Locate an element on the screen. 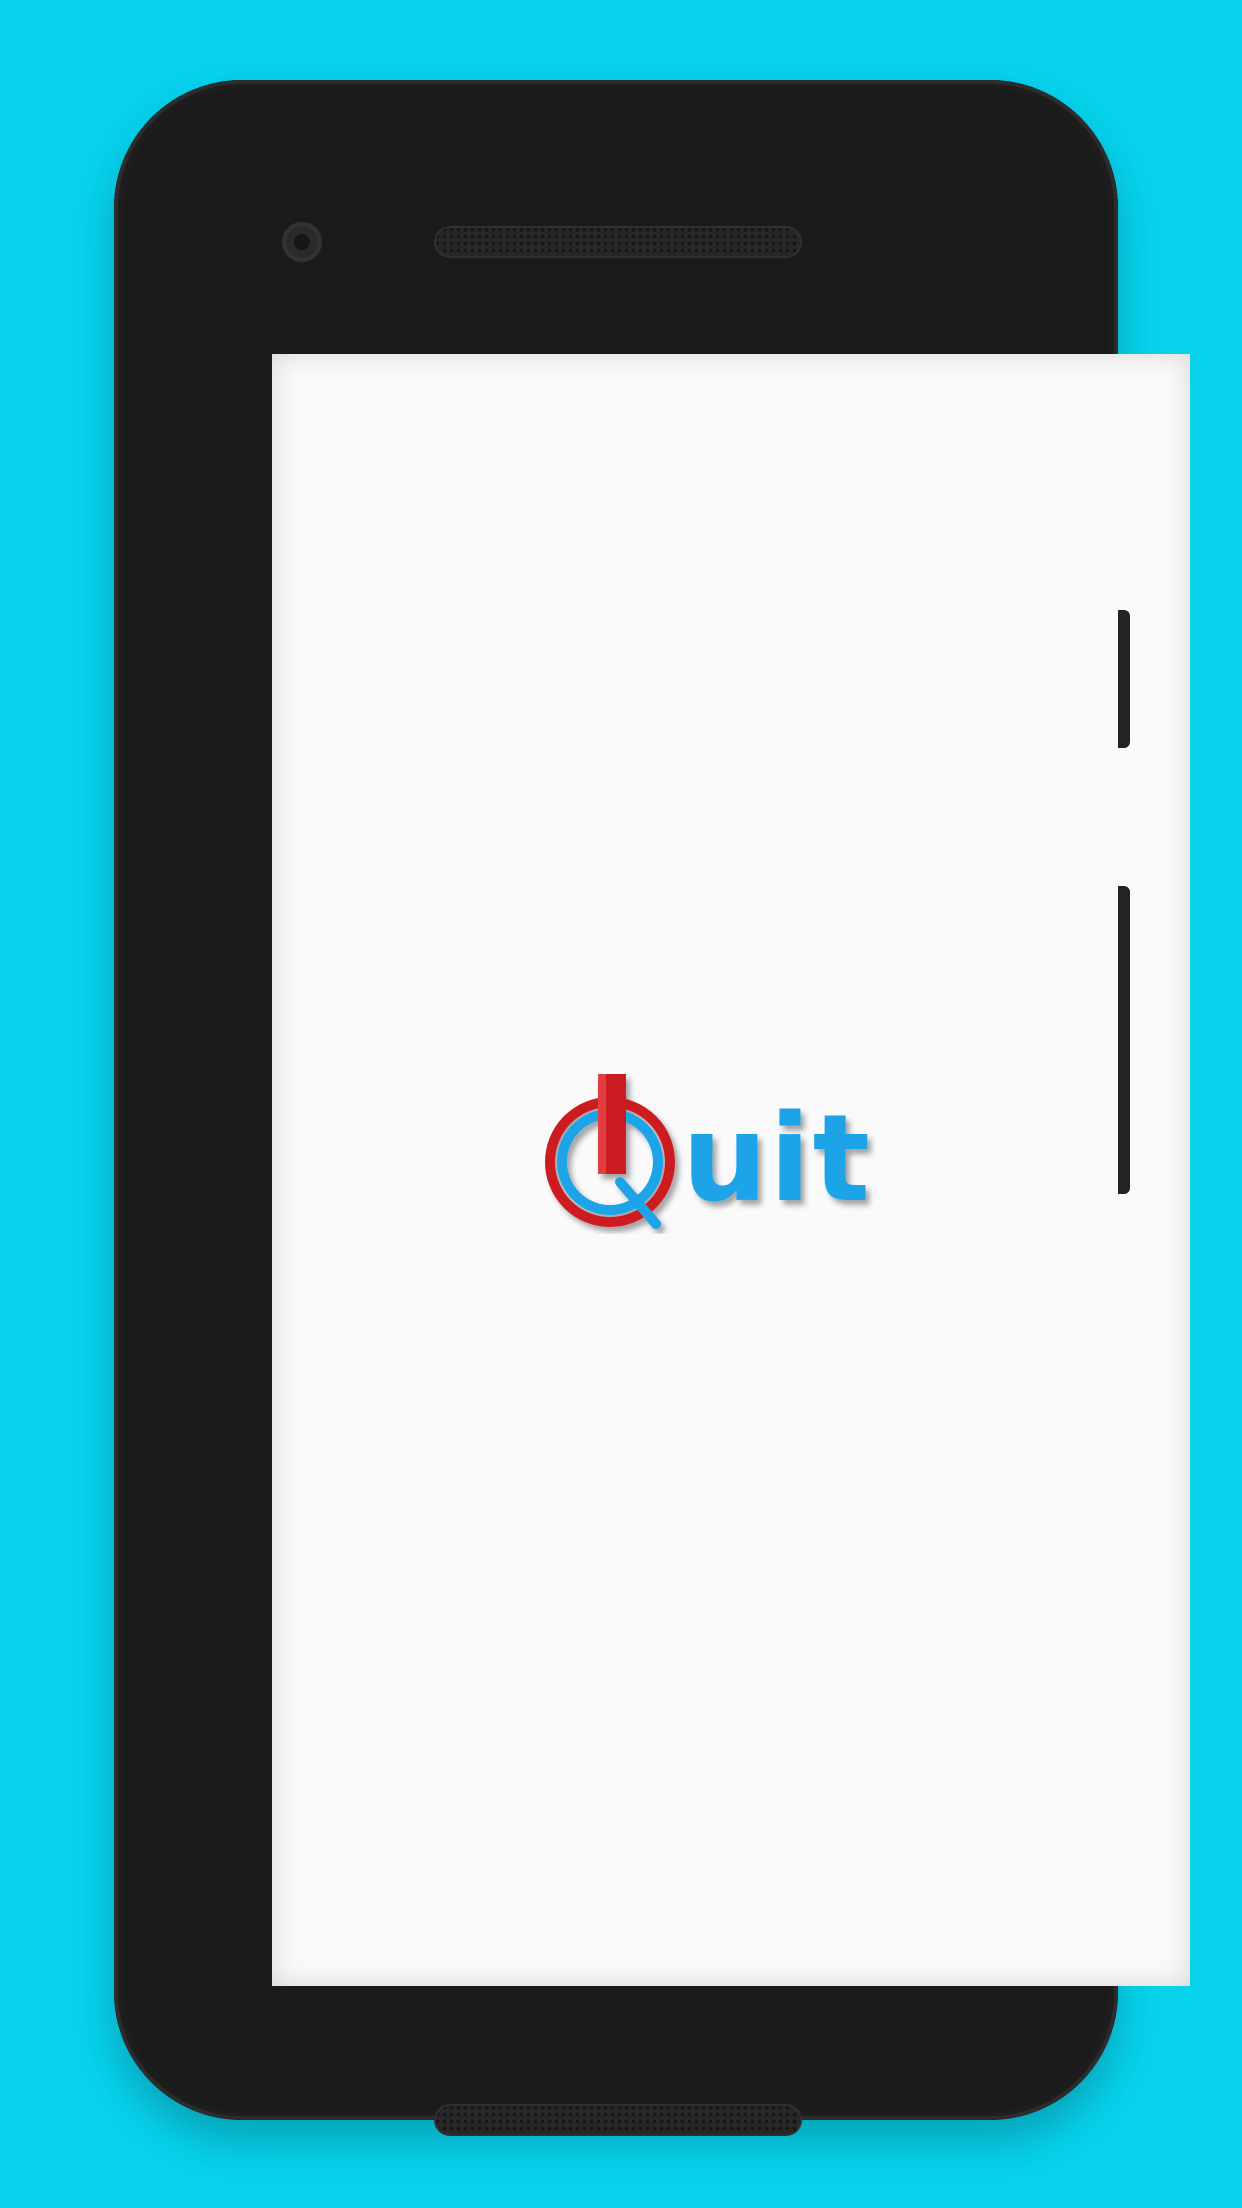  app-logo: uit is located at coordinates (732, 1154).